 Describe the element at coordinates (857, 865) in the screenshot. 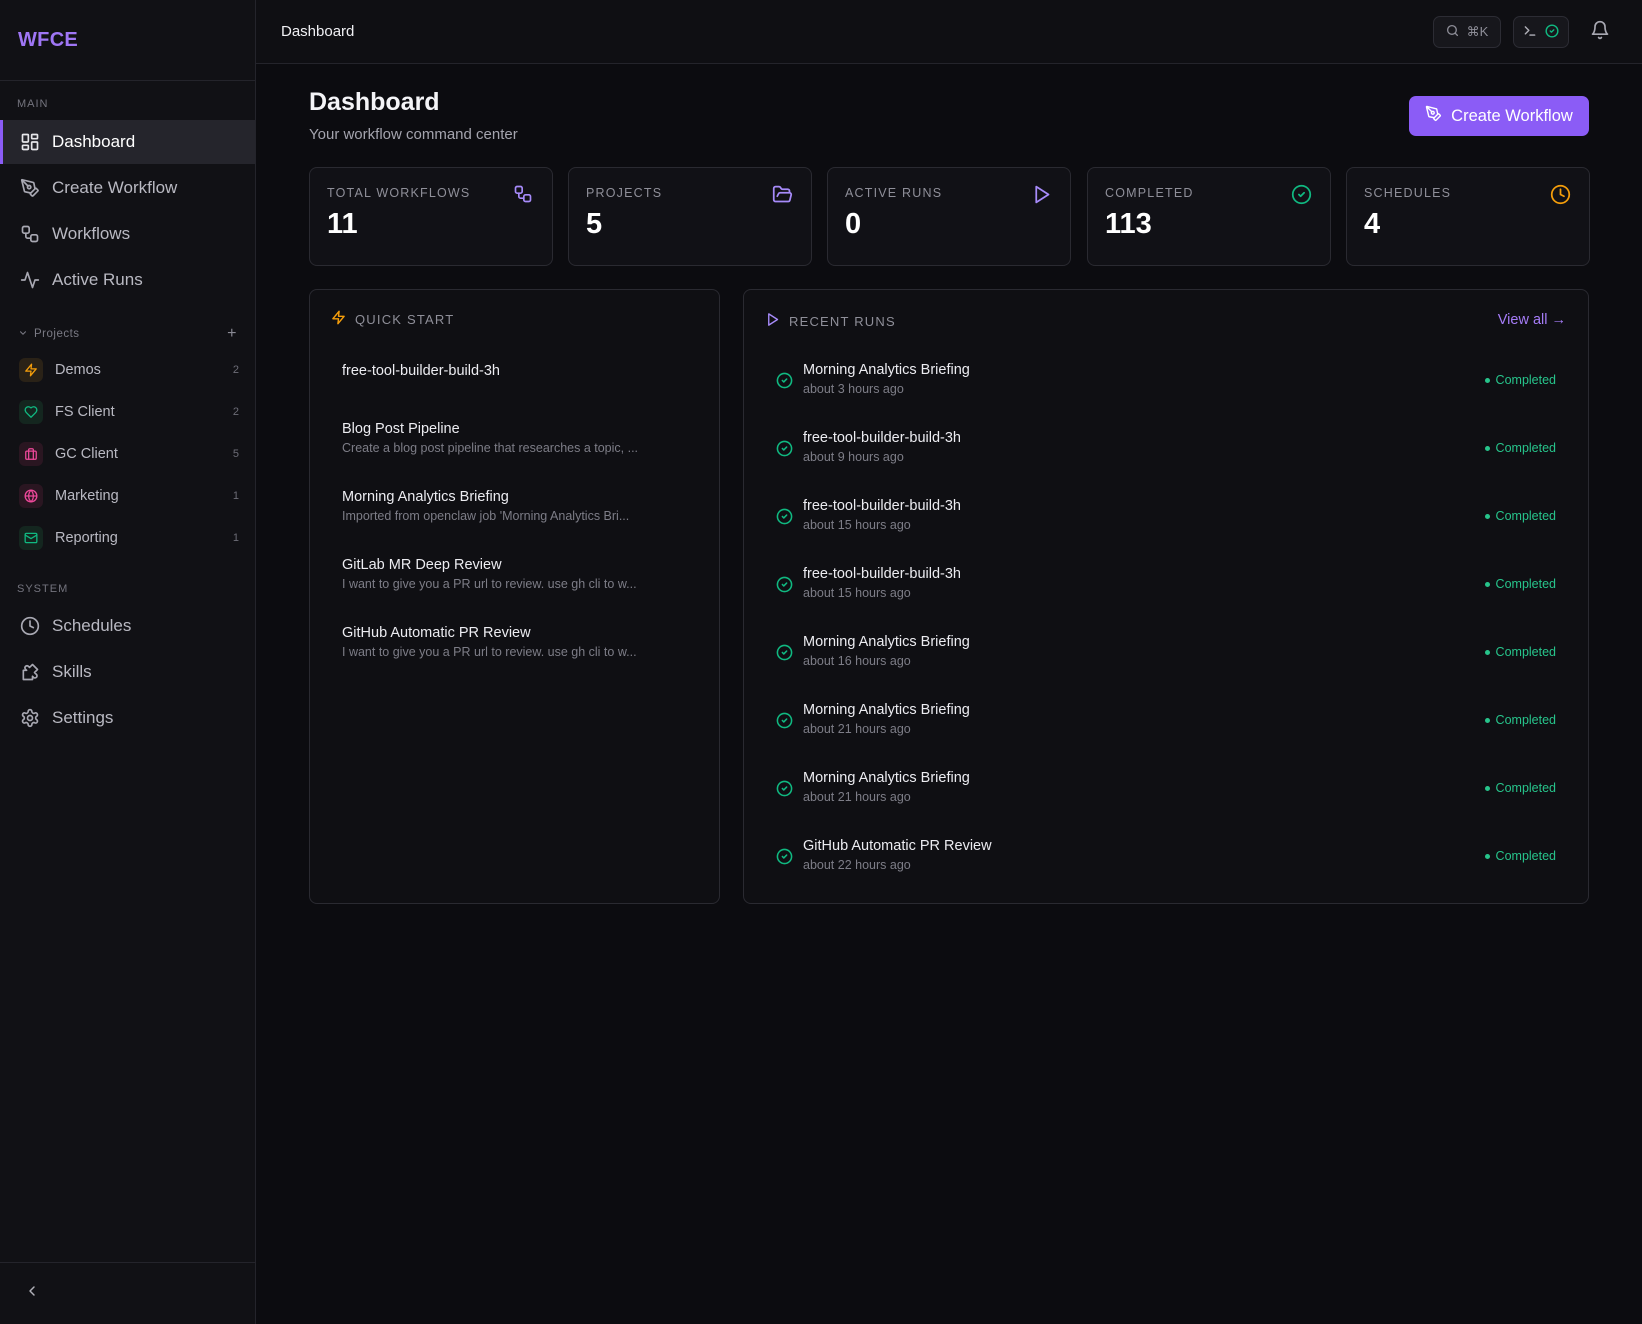

I see `run-time: about 22 hours ago` at that location.